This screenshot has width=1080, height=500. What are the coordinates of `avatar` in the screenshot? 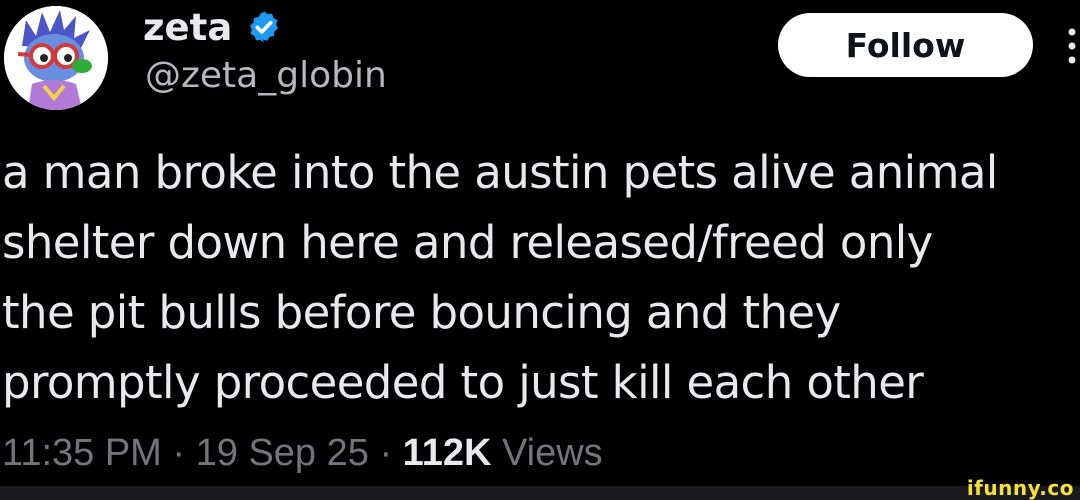 It's located at (56, 58).